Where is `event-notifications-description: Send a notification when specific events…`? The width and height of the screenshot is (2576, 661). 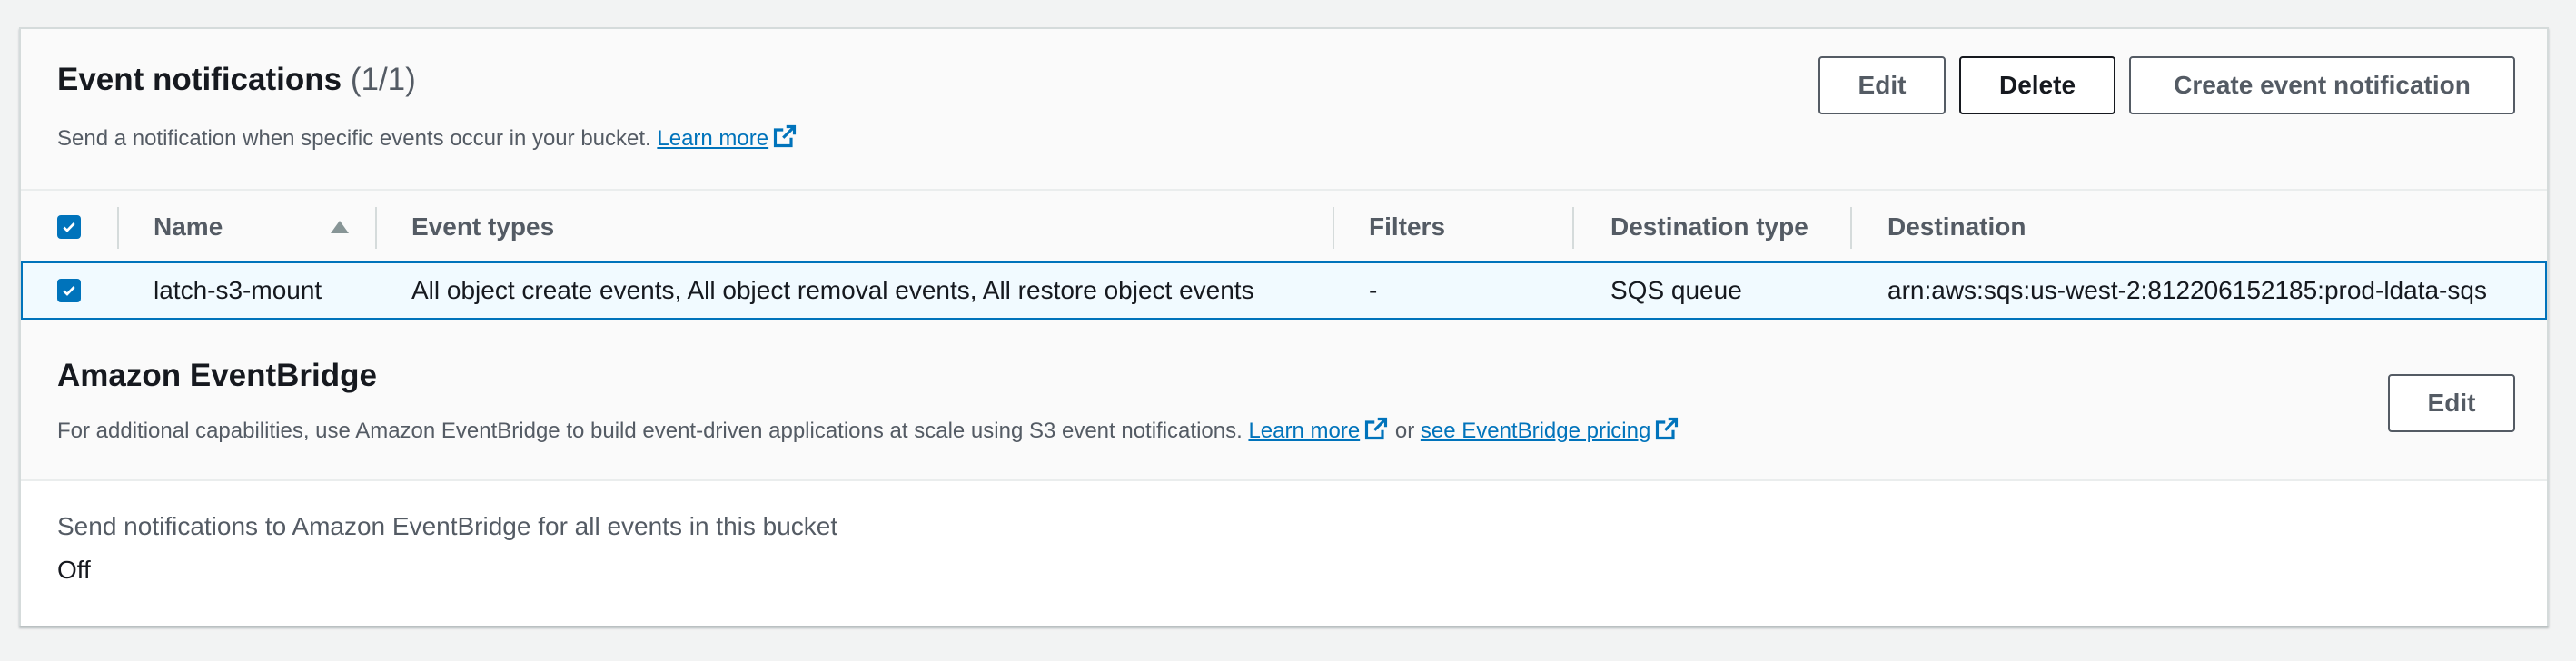 event-notifications-description: Send a notification when specific events… is located at coordinates (427, 139).